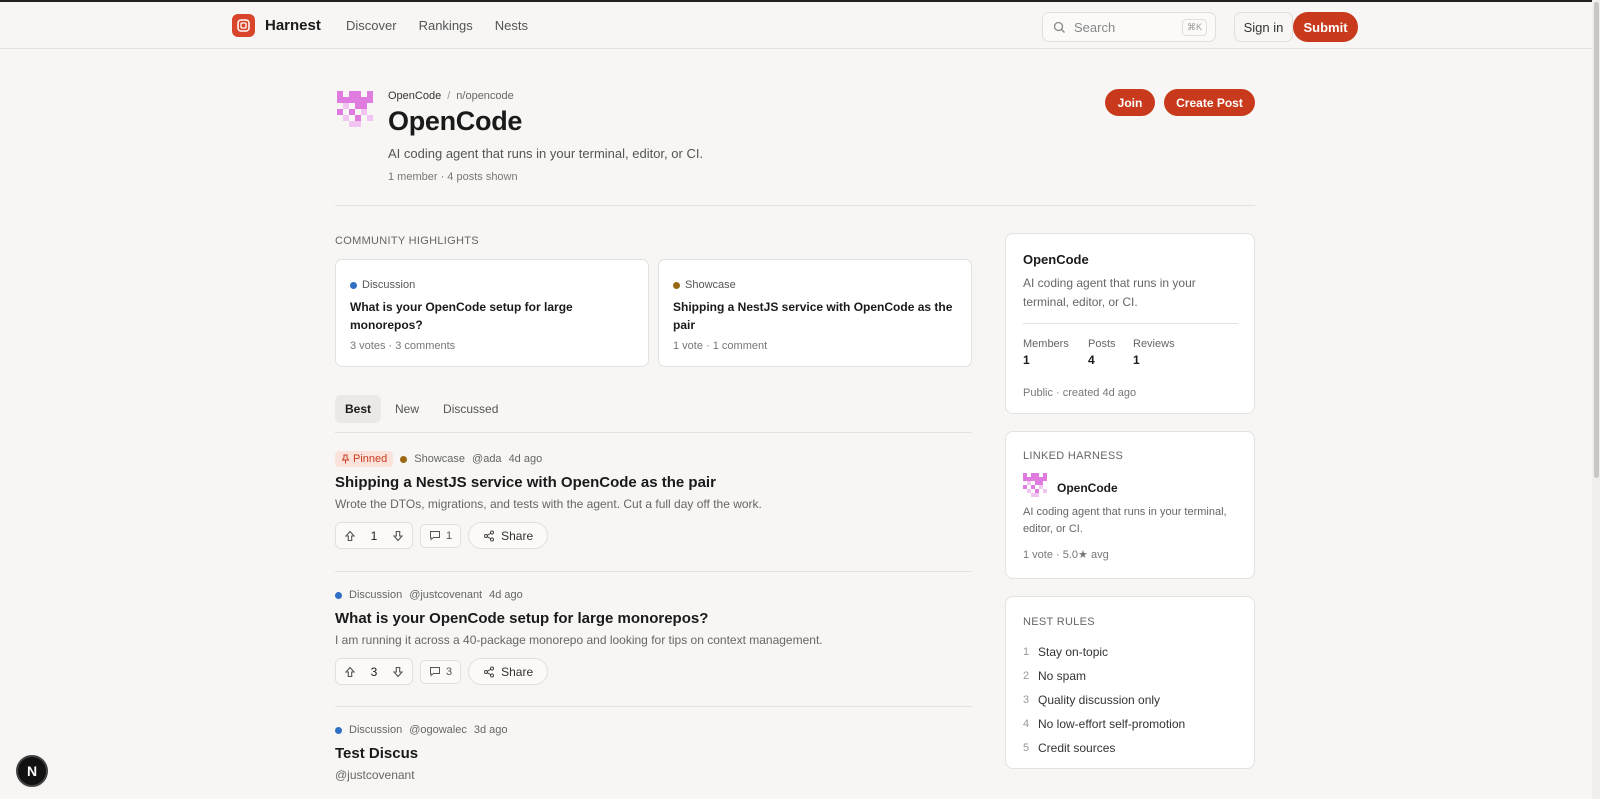 This screenshot has width=1600, height=799. I want to click on main-nav: Discover Rankings Nests, so click(437, 25).